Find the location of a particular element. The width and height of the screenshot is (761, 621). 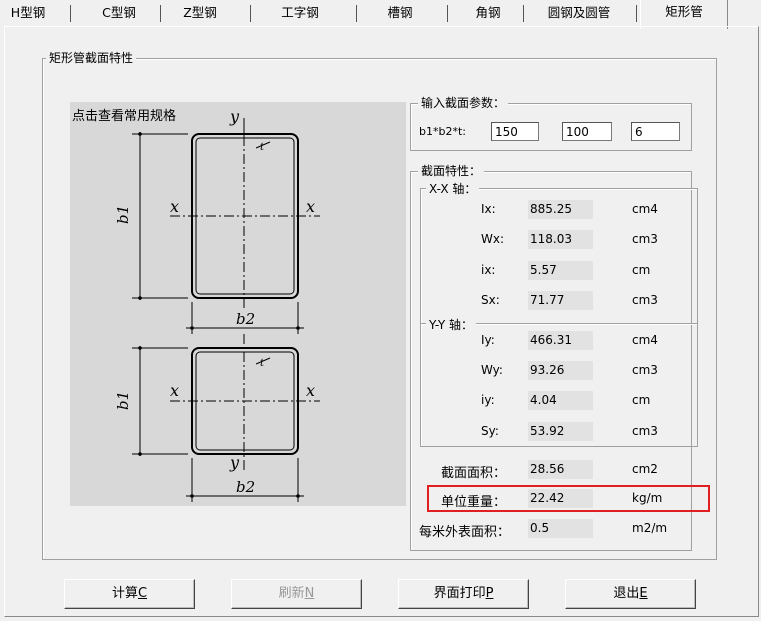

axis-y-label-top: y is located at coordinates (234, 116).